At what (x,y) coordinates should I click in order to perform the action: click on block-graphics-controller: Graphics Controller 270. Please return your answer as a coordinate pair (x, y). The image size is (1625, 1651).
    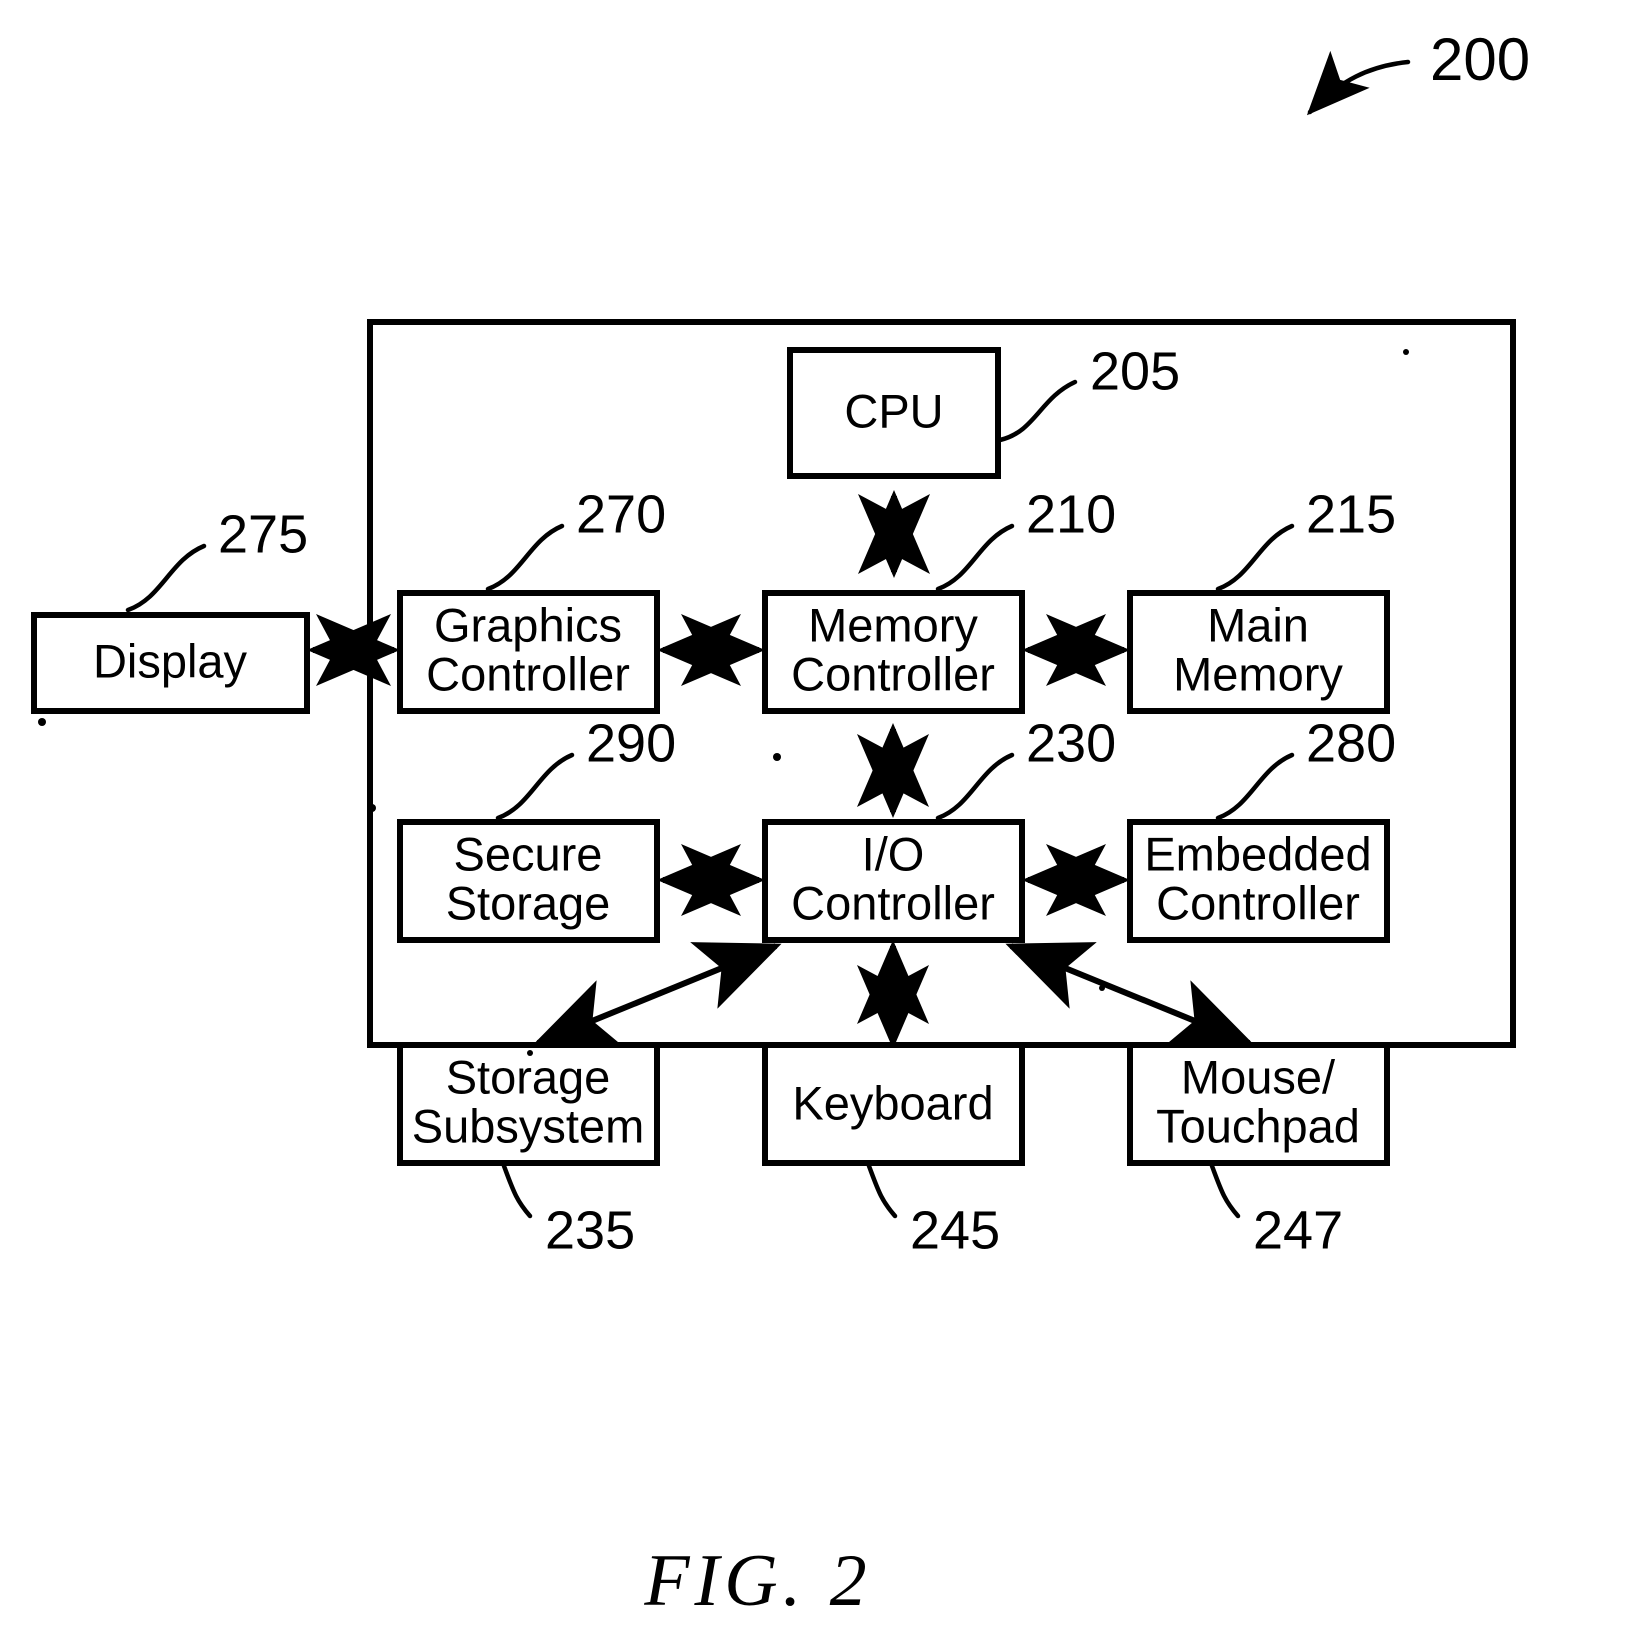
    Looking at the image, I should click on (531, 599).